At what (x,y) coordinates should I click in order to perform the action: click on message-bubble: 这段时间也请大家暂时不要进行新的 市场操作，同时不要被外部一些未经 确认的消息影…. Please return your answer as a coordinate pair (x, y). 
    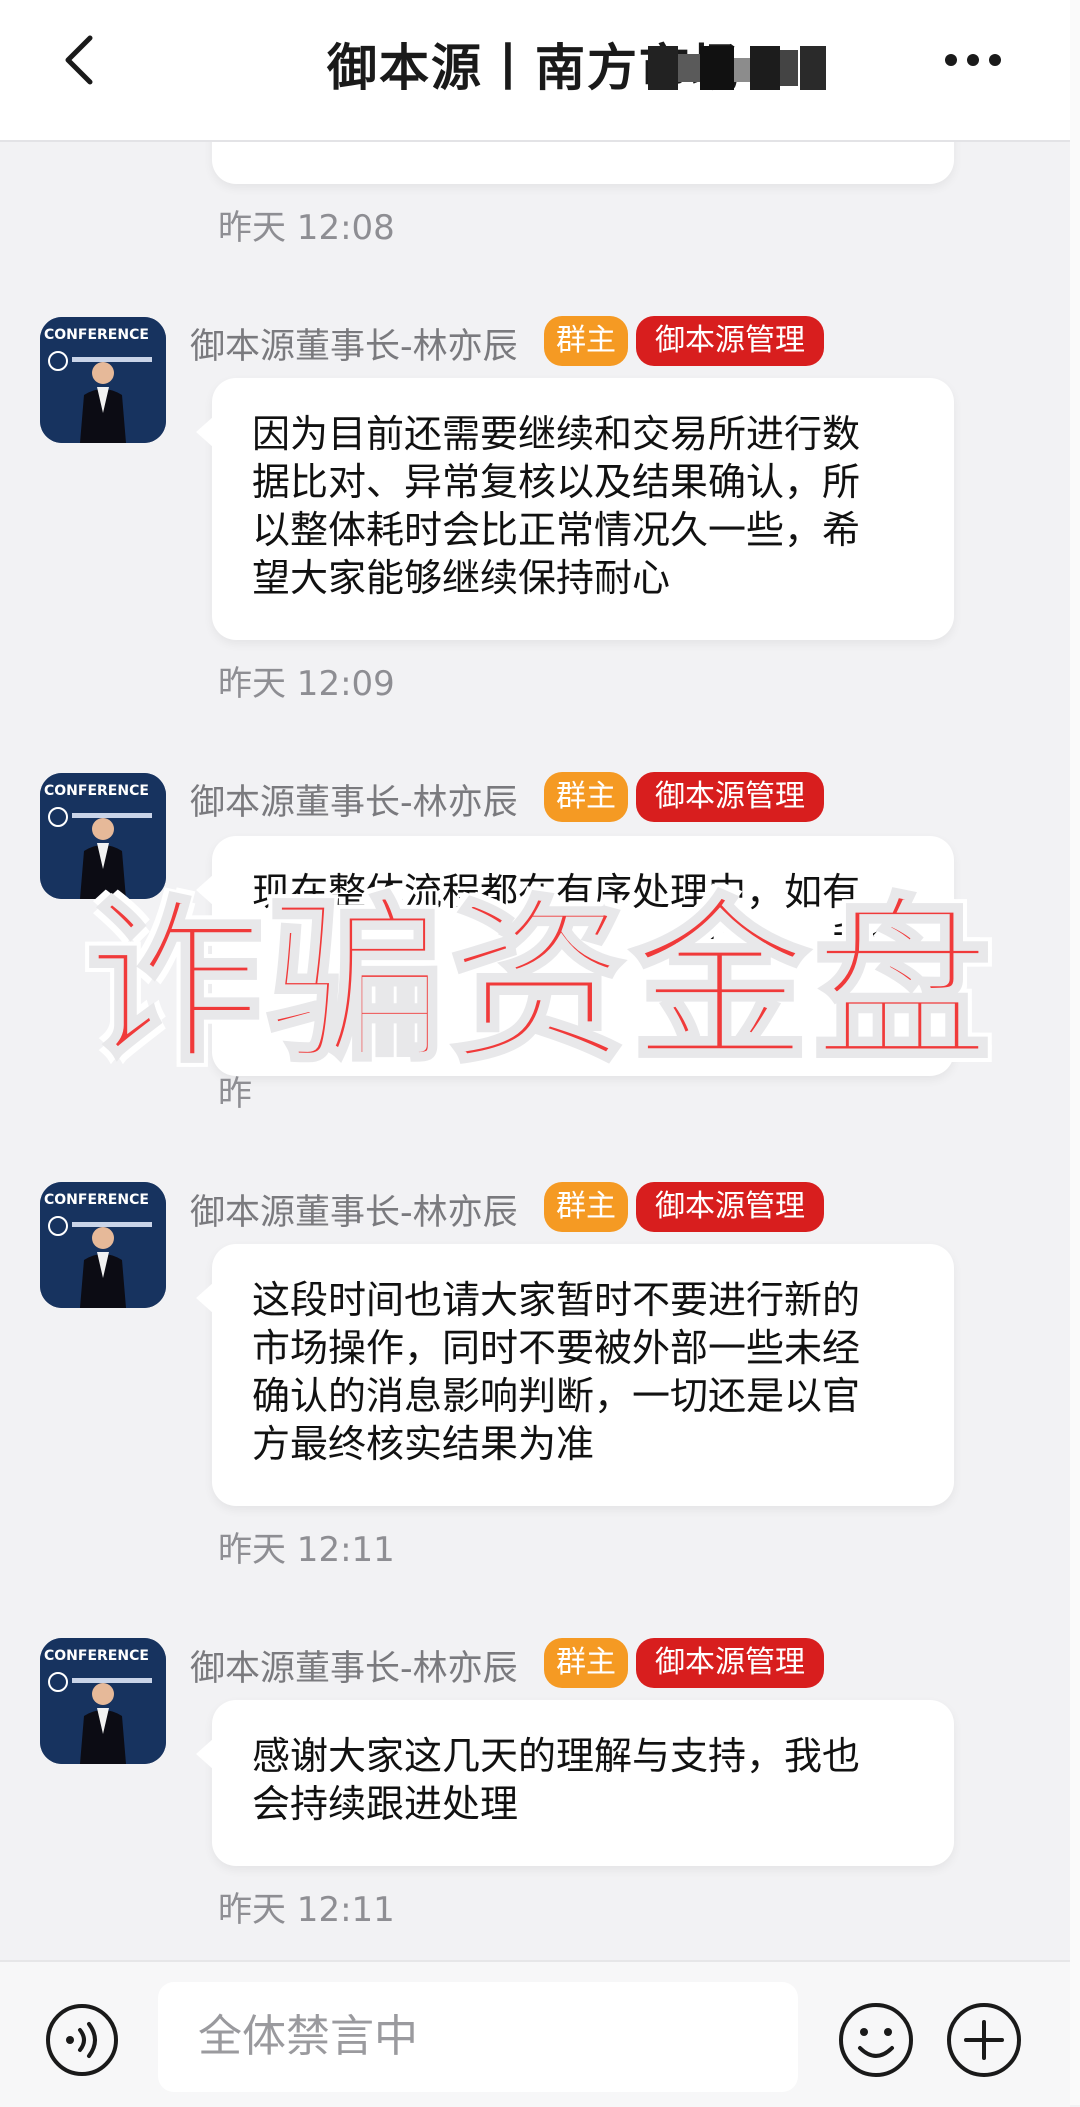
    Looking at the image, I should click on (575, 1375).